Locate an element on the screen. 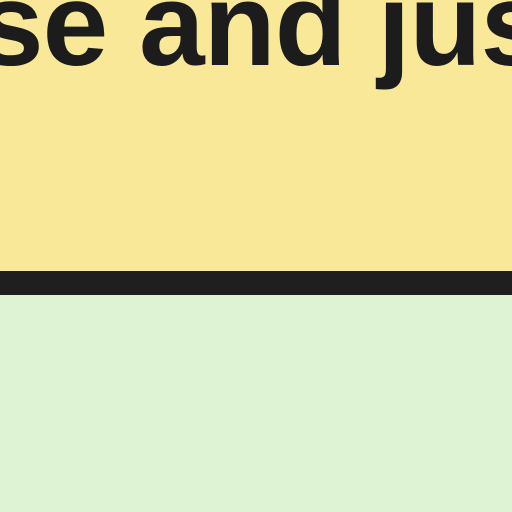 The image size is (512, 512). panel-divider is located at coordinates (256, 283).